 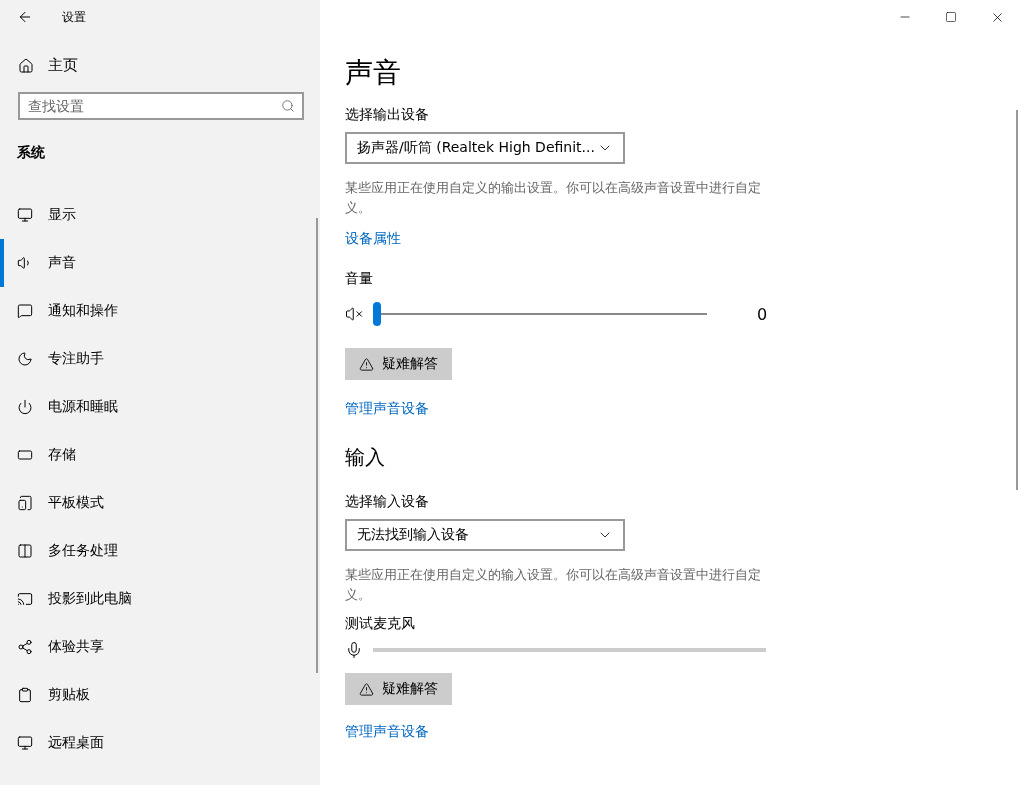 I want to click on clipboard-icon, so click(x=25, y=695).